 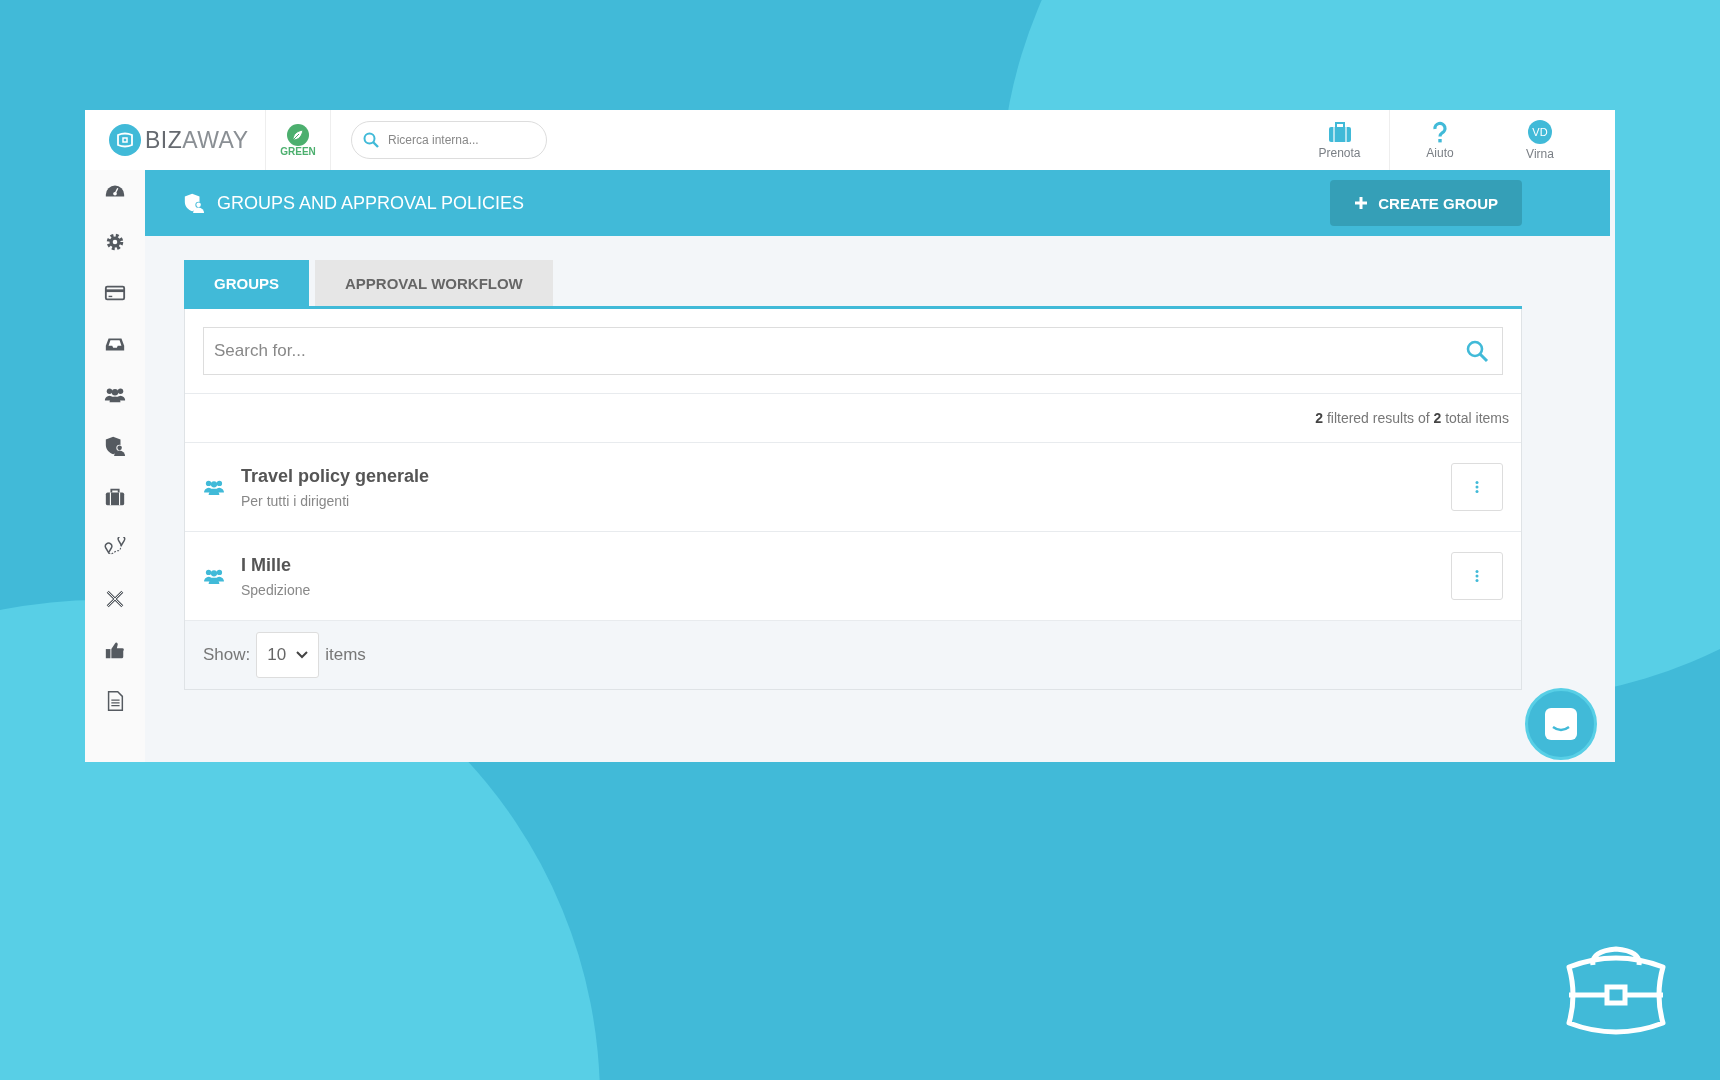 I want to click on page-size-select: 10, so click(x=288, y=655).